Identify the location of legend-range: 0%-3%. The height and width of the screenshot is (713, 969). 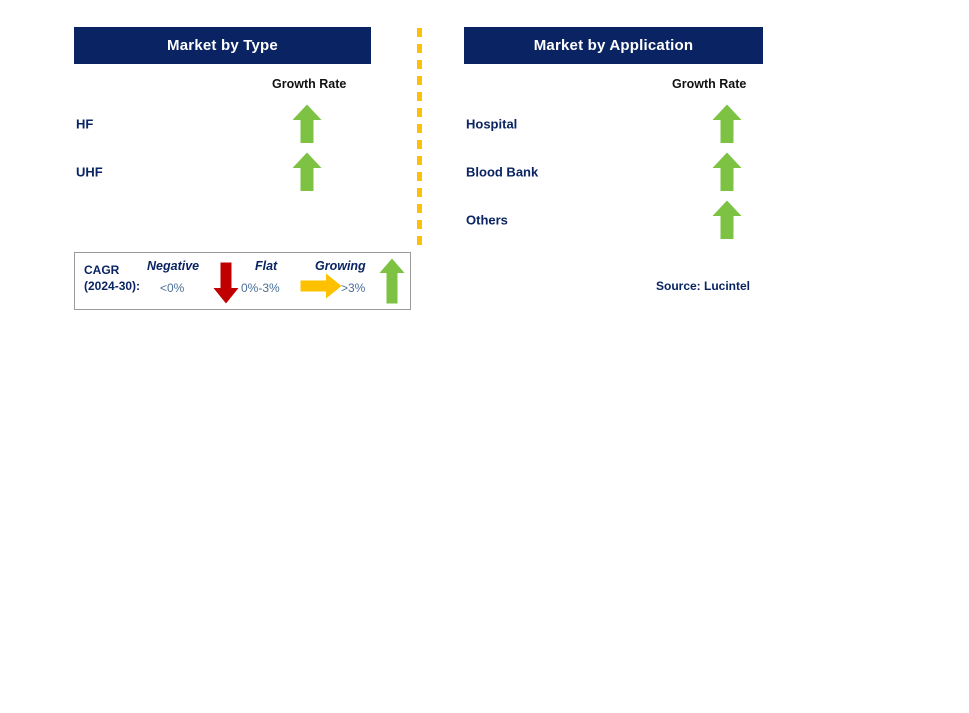
(260, 288).